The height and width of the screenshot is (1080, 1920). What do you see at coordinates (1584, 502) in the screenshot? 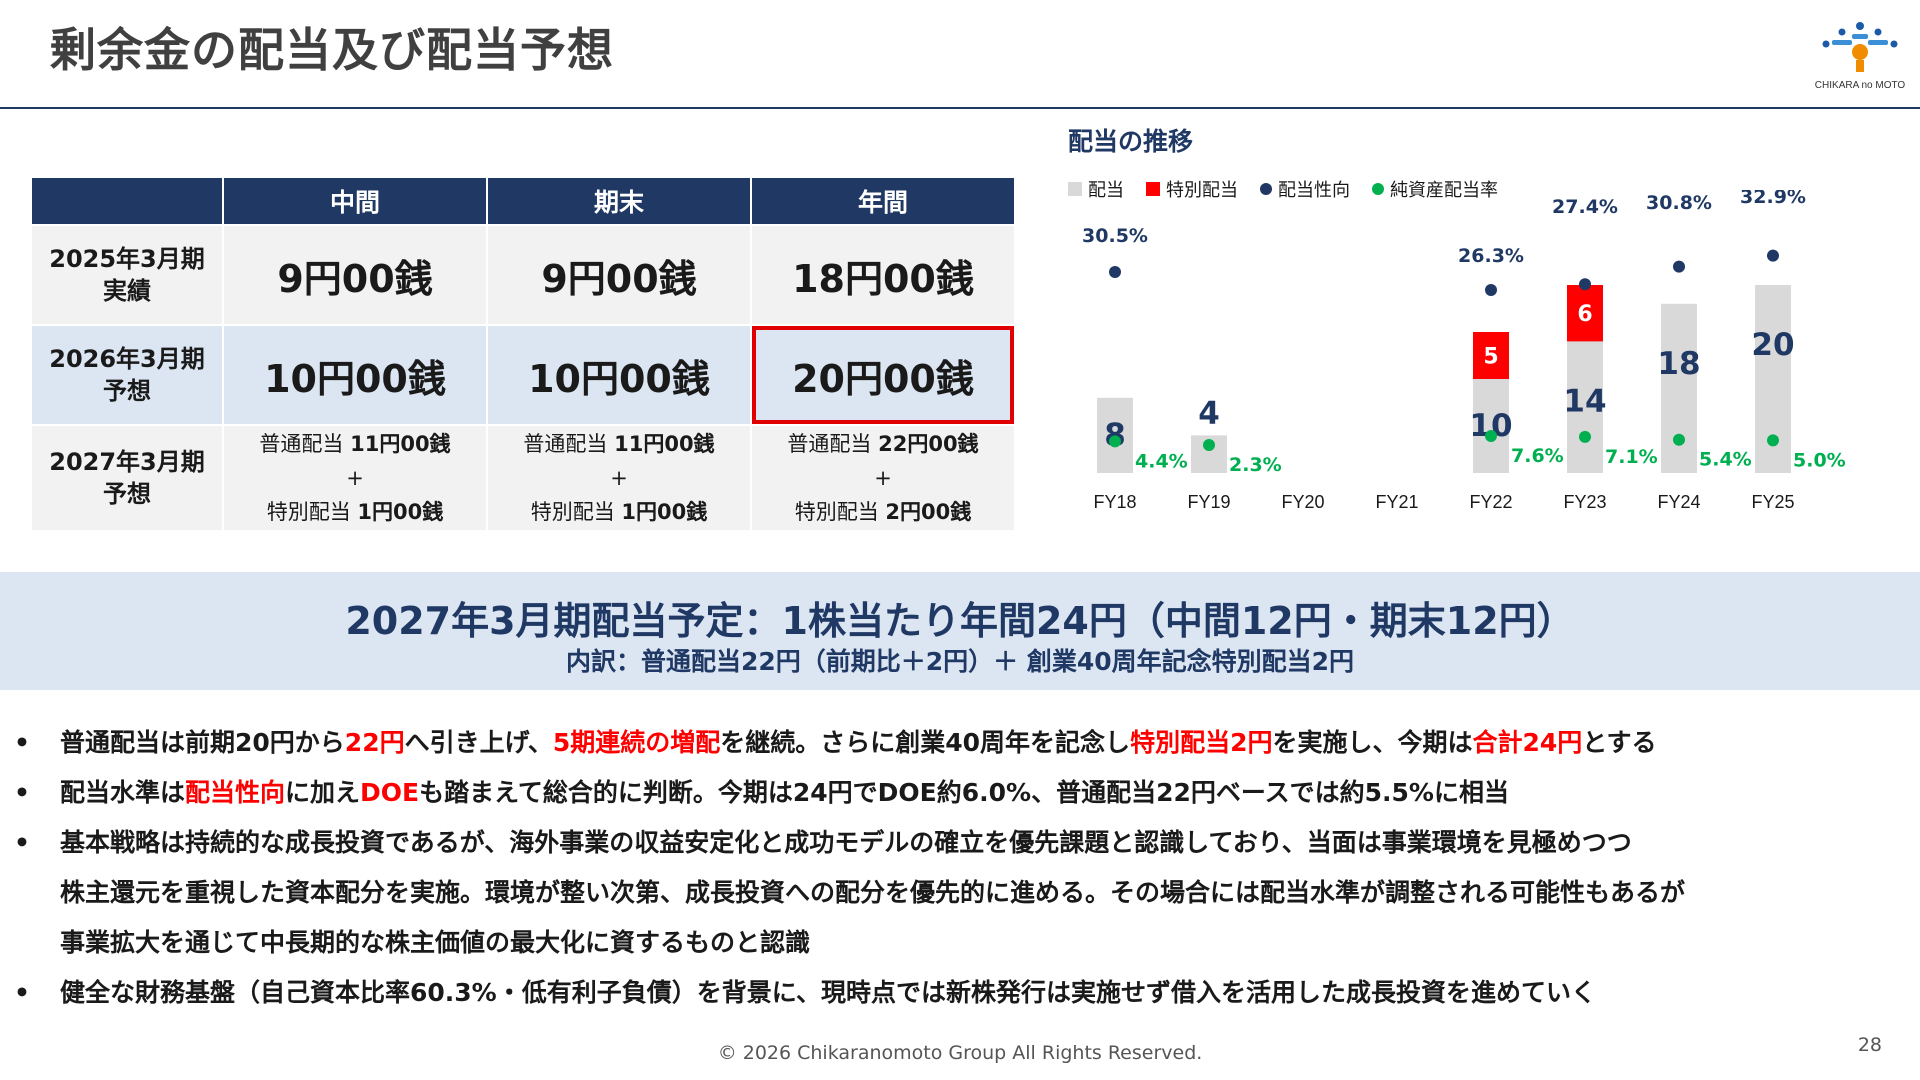
I see `x-tick-label: FY23` at bounding box center [1584, 502].